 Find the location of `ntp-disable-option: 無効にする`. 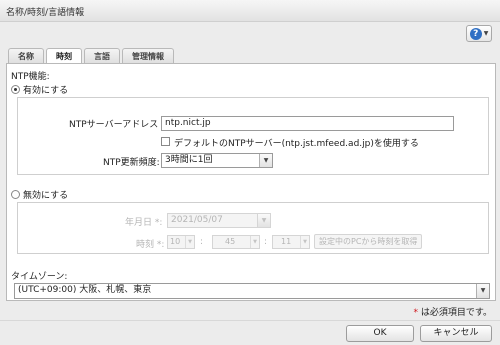

ntp-disable-option: 無効にする is located at coordinates (39, 194).